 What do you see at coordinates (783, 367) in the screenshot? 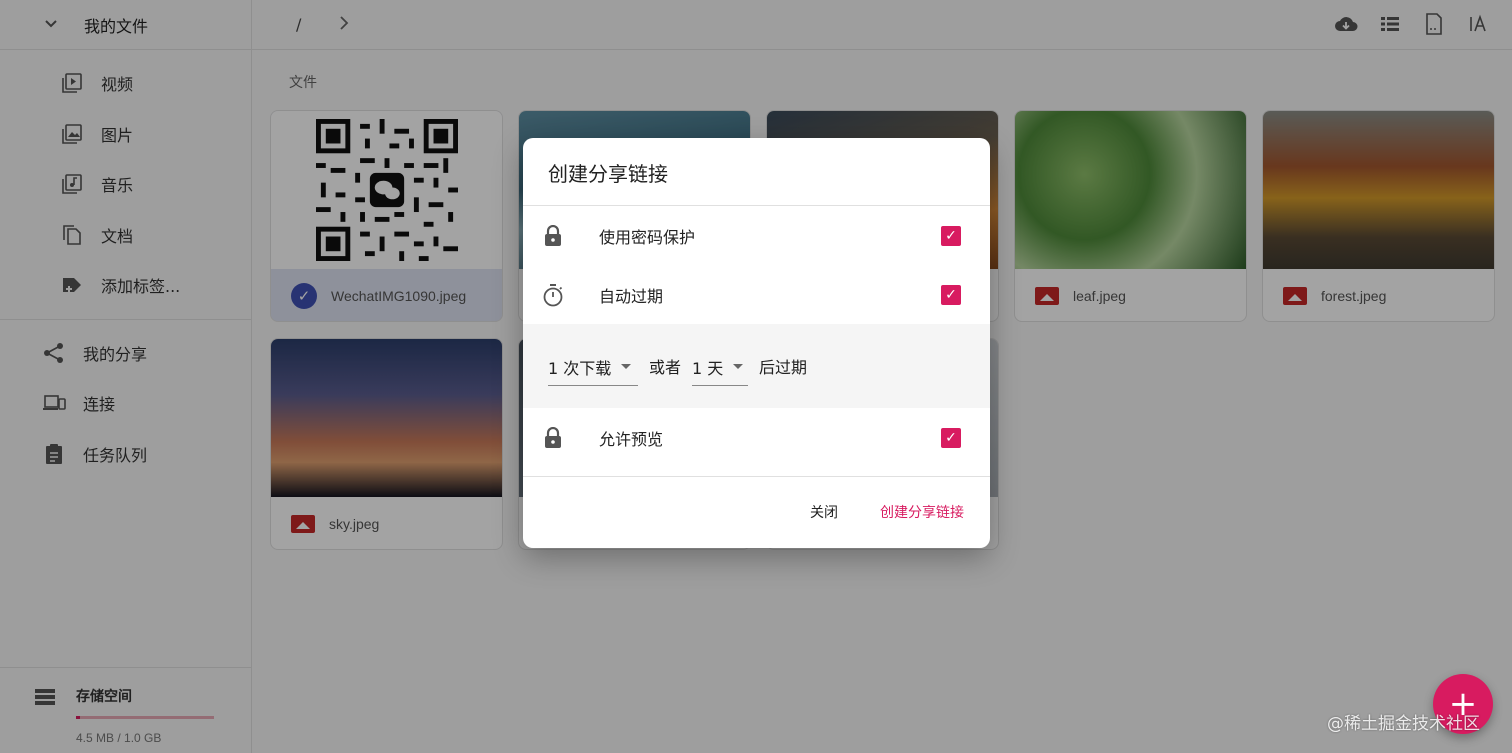
I see `expire-suffix: 后过期` at bounding box center [783, 367].